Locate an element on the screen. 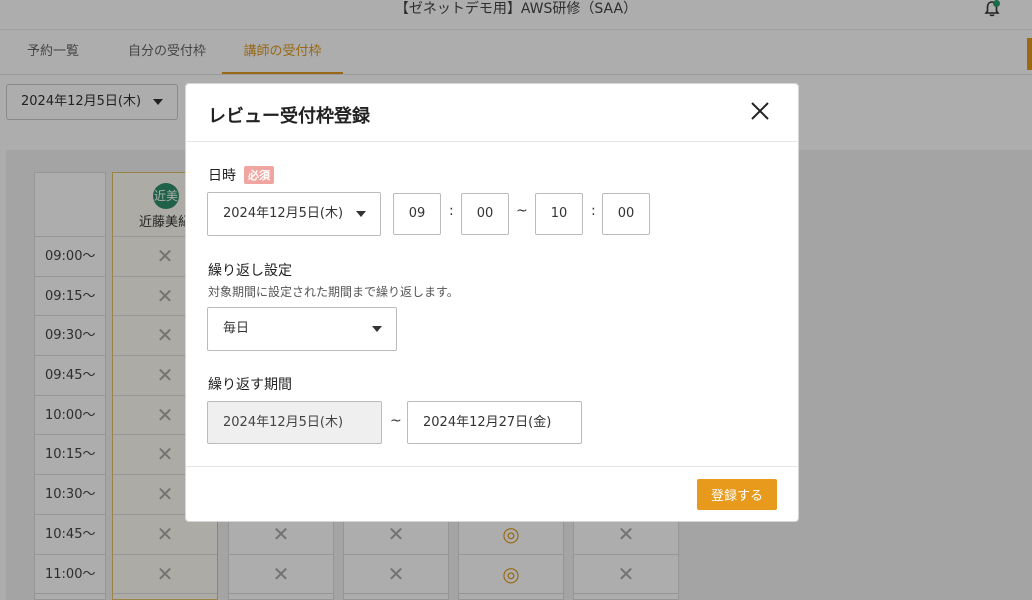 This screenshot has height=600, width=1032. register-button: 登録する is located at coordinates (737, 494).